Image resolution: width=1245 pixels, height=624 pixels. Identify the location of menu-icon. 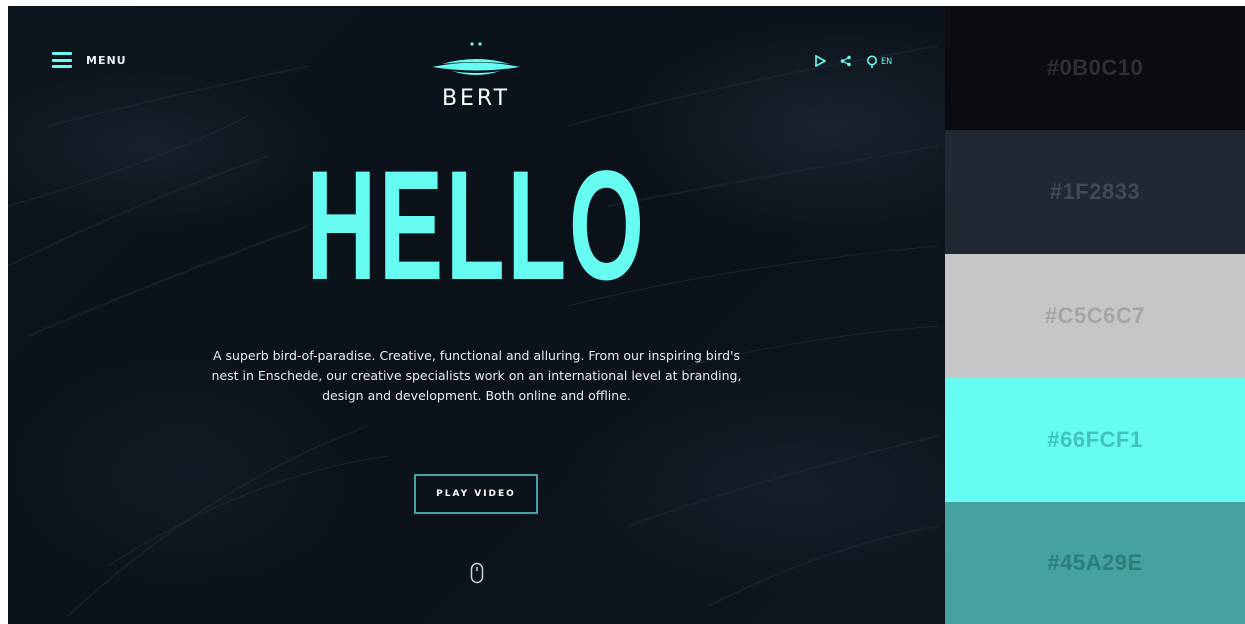
(62, 60).